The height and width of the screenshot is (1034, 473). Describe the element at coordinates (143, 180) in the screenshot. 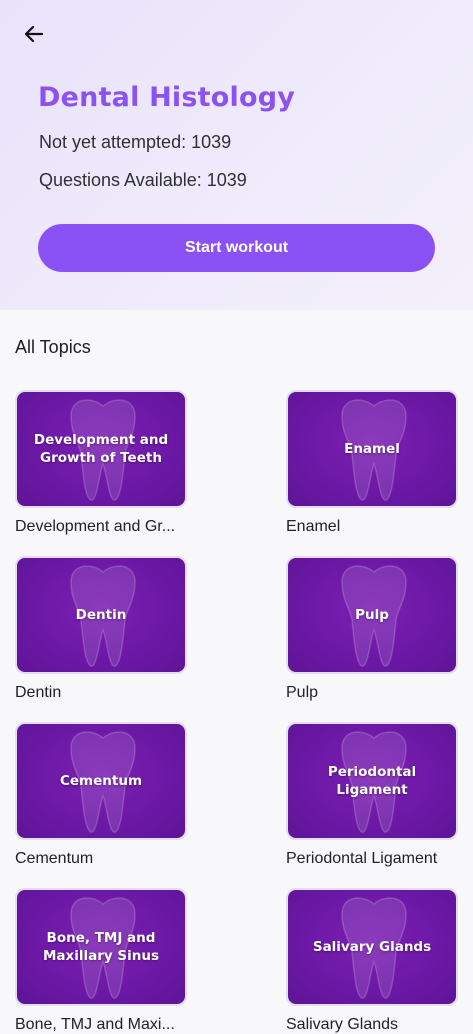

I see `questions-available-count: Questions Available: 1039` at that location.